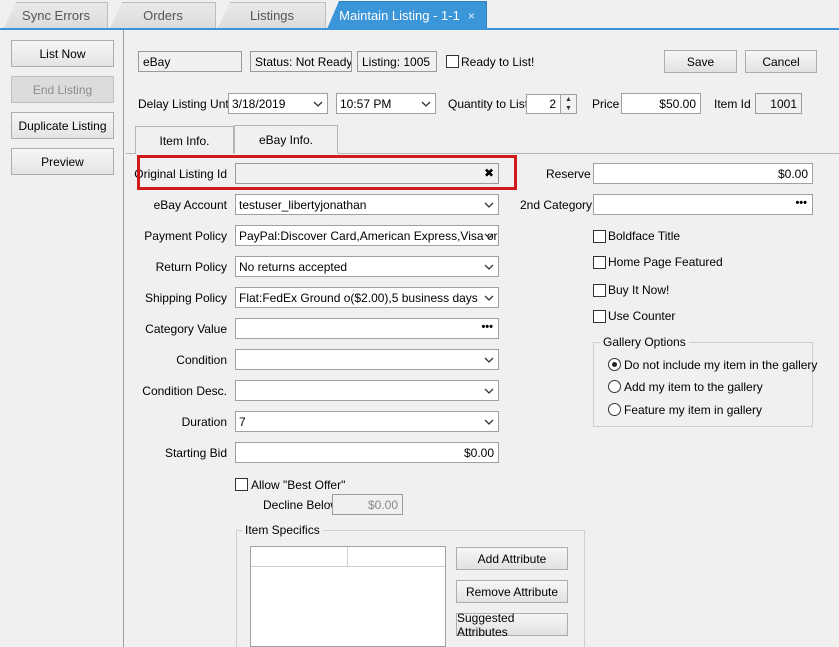  I want to click on ready-to-list-checkbox, so click(452, 61).